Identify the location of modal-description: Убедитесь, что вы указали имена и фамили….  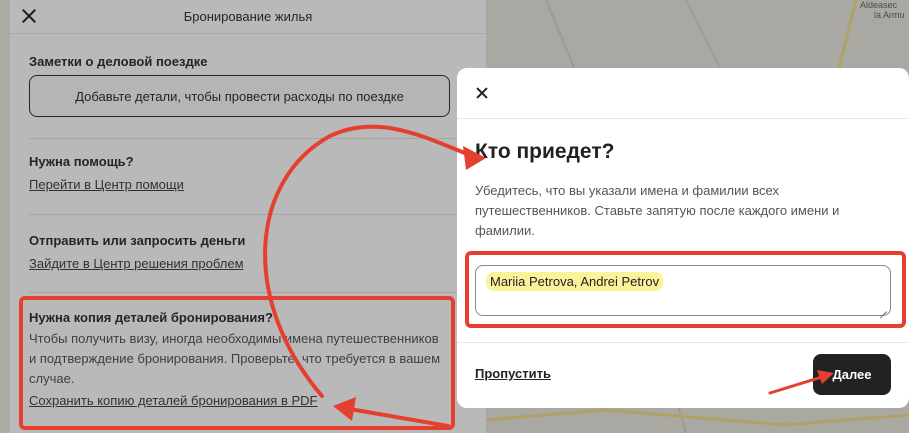
(672, 211).